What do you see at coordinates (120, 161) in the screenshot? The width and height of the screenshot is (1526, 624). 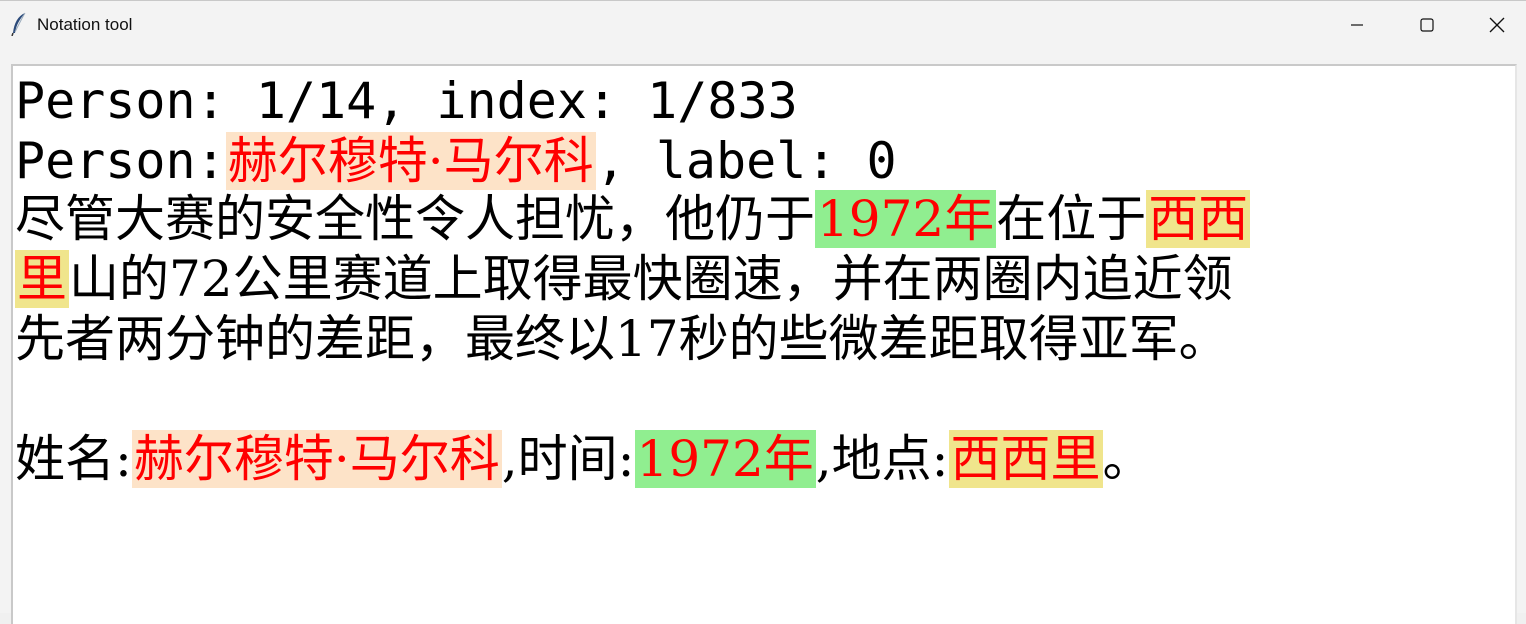 I see `person-prefix: Person:` at bounding box center [120, 161].